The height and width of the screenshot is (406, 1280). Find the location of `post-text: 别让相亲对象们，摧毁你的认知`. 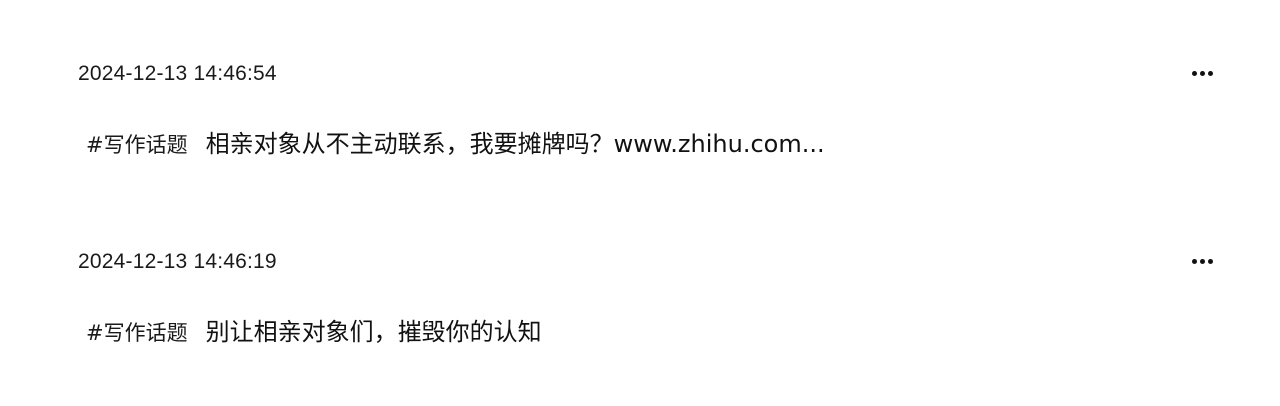

post-text: 别让相亲对象们，摧毁你的认知 is located at coordinates (374, 329).